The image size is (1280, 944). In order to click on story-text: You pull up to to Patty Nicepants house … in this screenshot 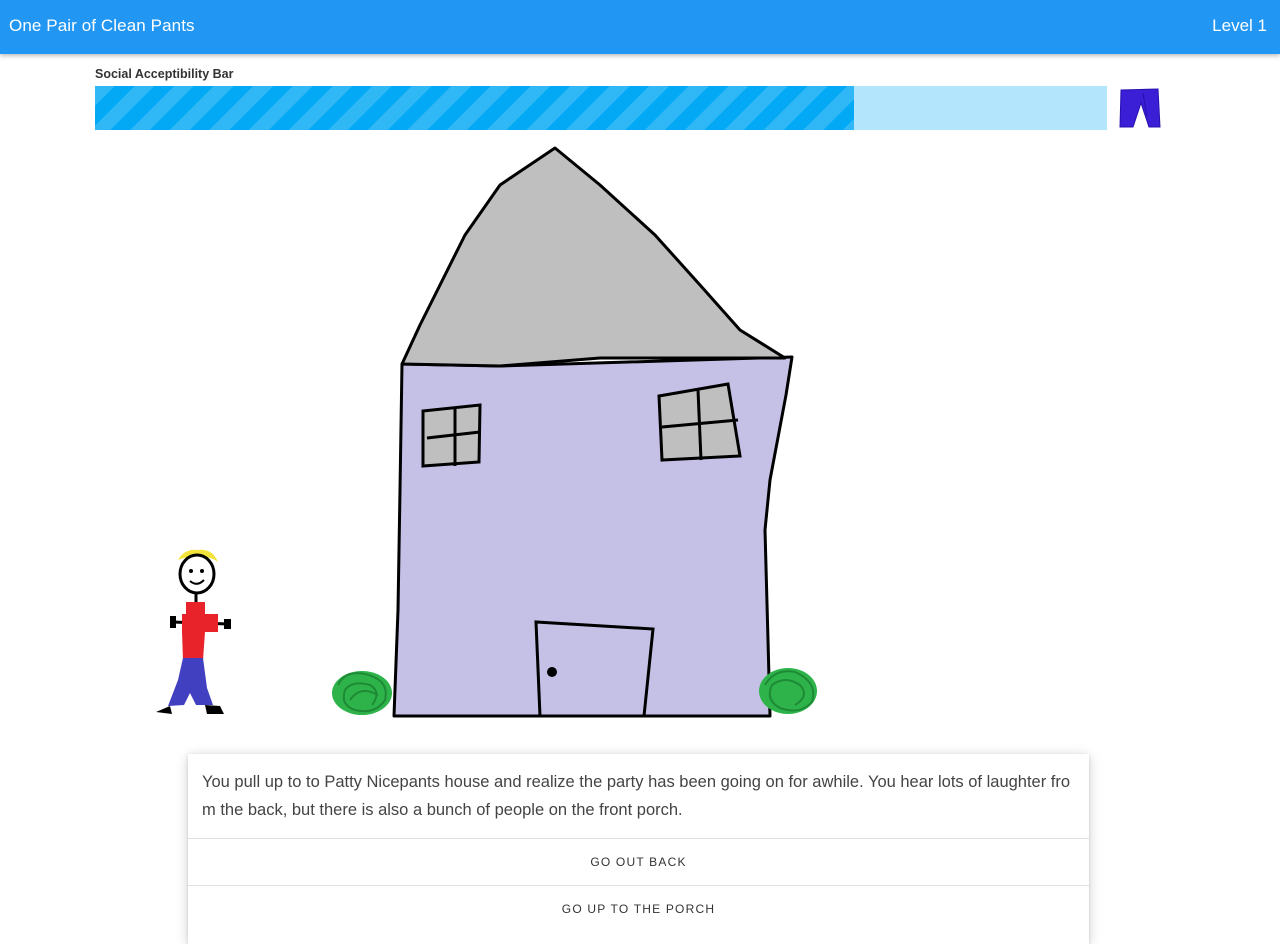, I will do `click(636, 796)`.